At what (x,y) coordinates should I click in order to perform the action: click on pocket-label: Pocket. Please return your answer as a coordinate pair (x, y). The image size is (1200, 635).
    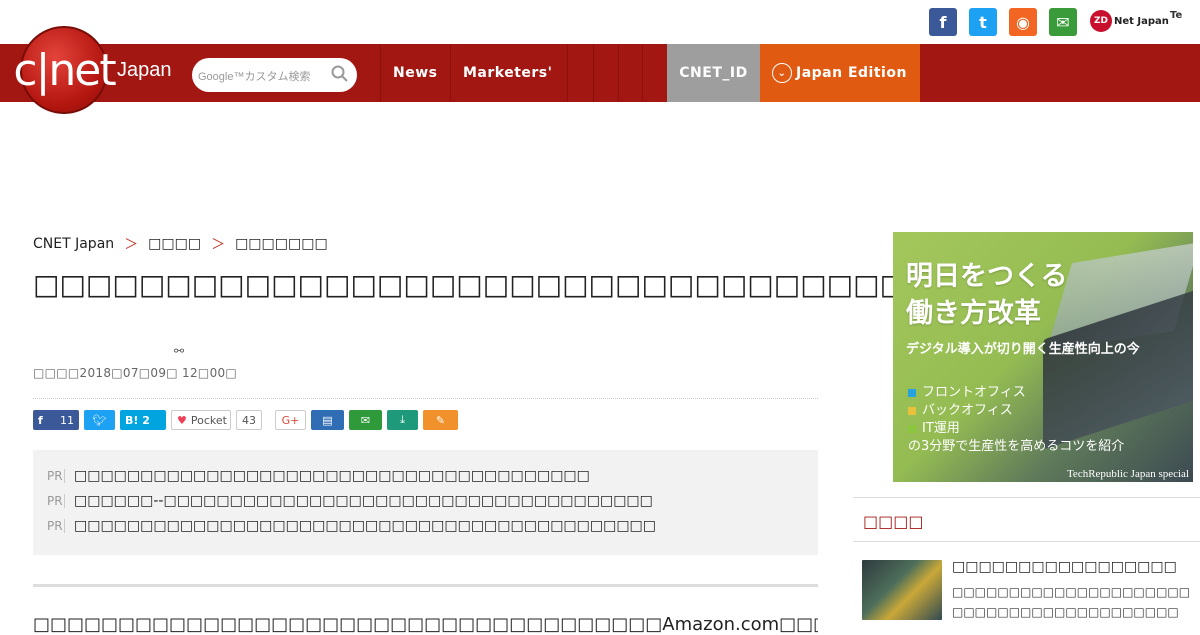
    Looking at the image, I should click on (208, 420).